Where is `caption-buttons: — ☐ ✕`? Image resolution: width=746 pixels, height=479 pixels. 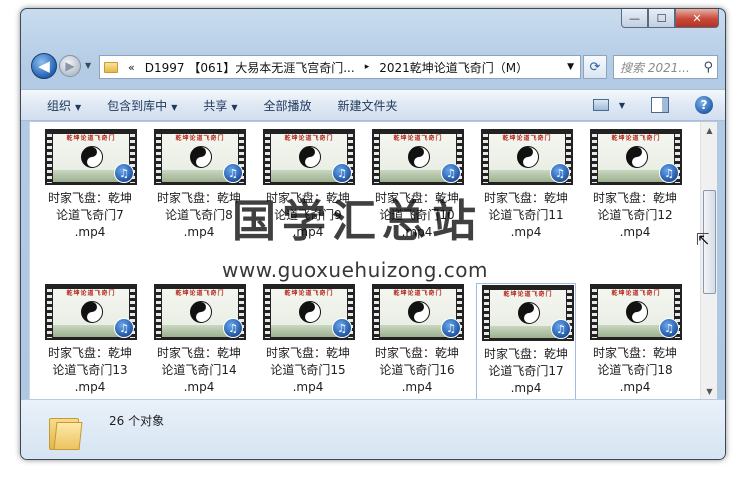 caption-buttons: — ☐ ✕ is located at coordinates (670, 18).